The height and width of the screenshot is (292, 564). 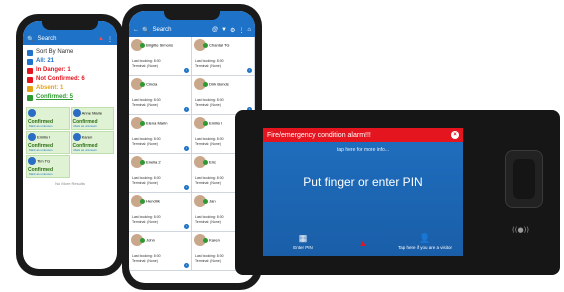 What do you see at coordinates (48, 142) in the screenshot?
I see `person-card: Emilio I Confirmed Mark as unknown` at bounding box center [48, 142].